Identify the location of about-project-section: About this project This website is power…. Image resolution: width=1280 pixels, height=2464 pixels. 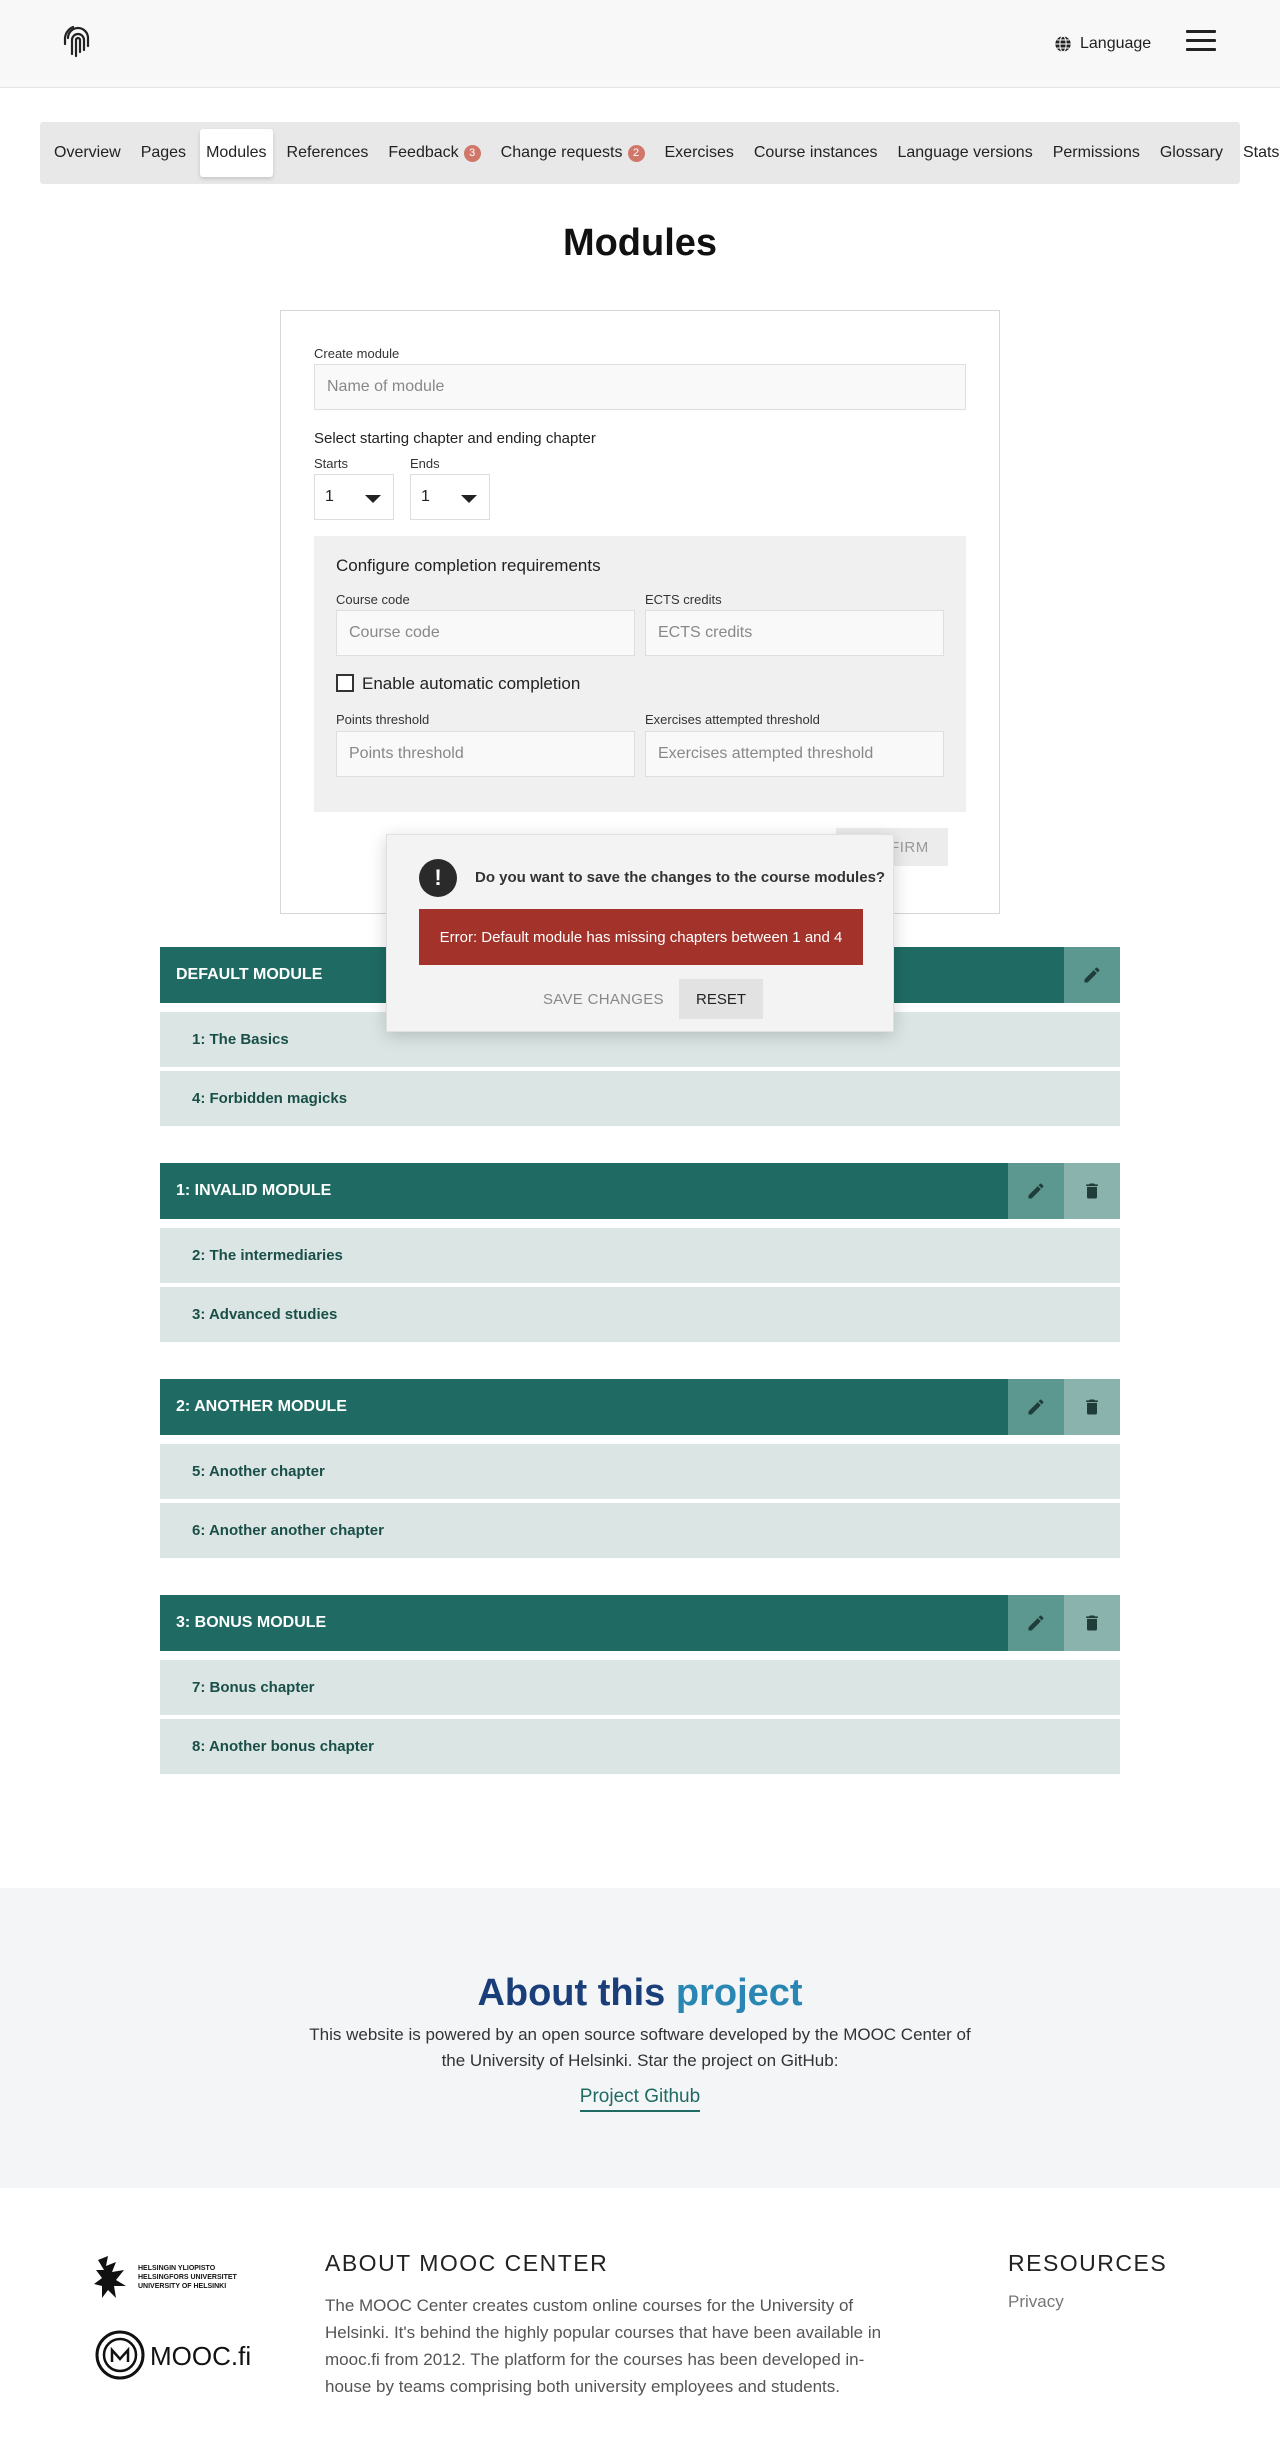
(640, 2038).